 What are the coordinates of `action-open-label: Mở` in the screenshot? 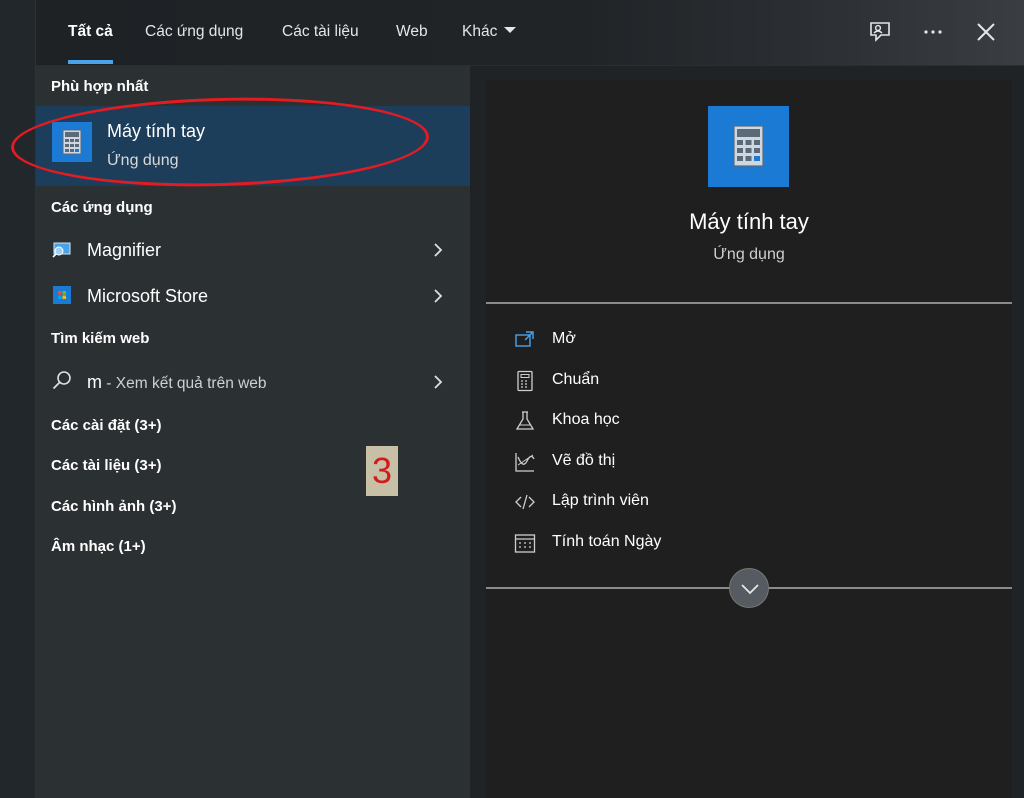 It's located at (564, 338).